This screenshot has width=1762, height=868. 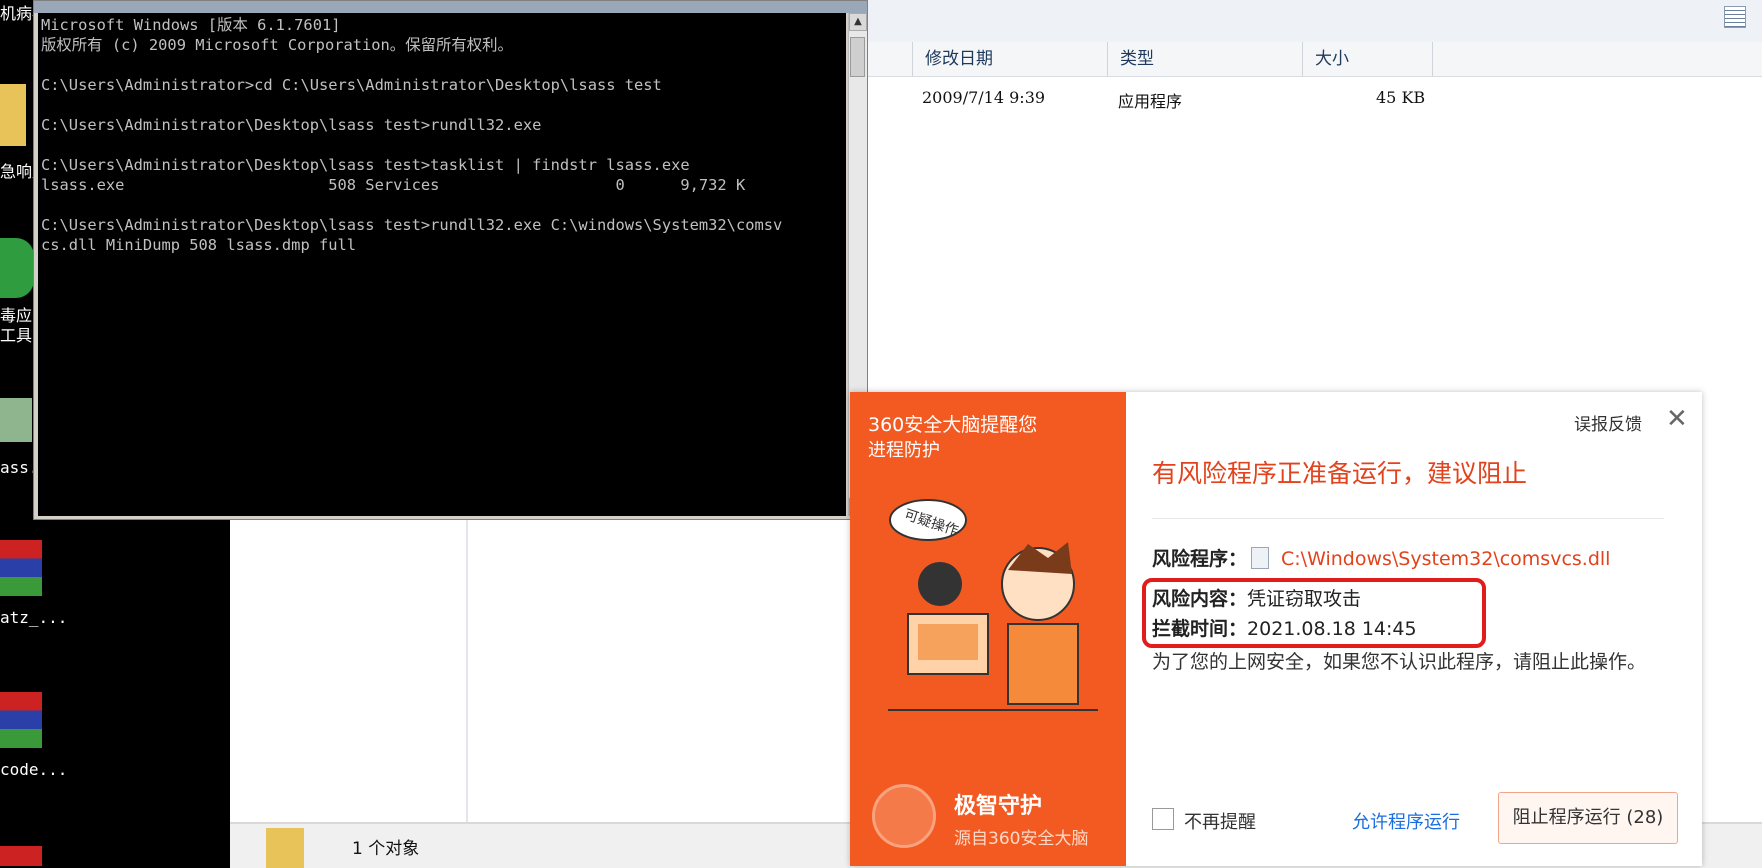 What do you see at coordinates (1735, 17) in the screenshot?
I see `view-options-icon` at bounding box center [1735, 17].